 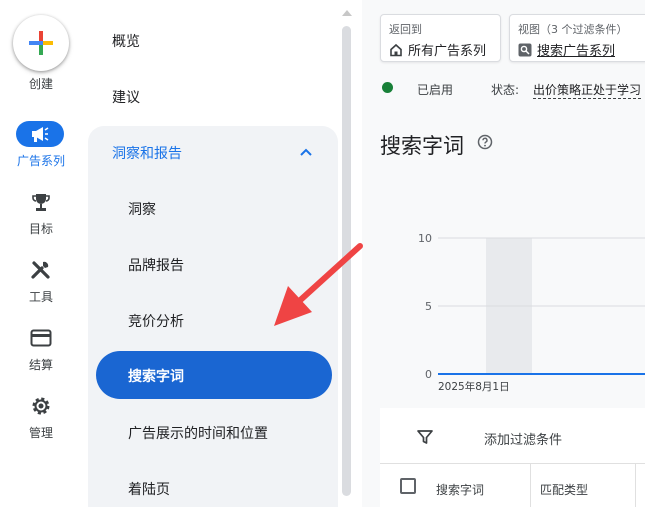 What do you see at coordinates (41, 406) in the screenshot?
I see `gear-icon` at bounding box center [41, 406].